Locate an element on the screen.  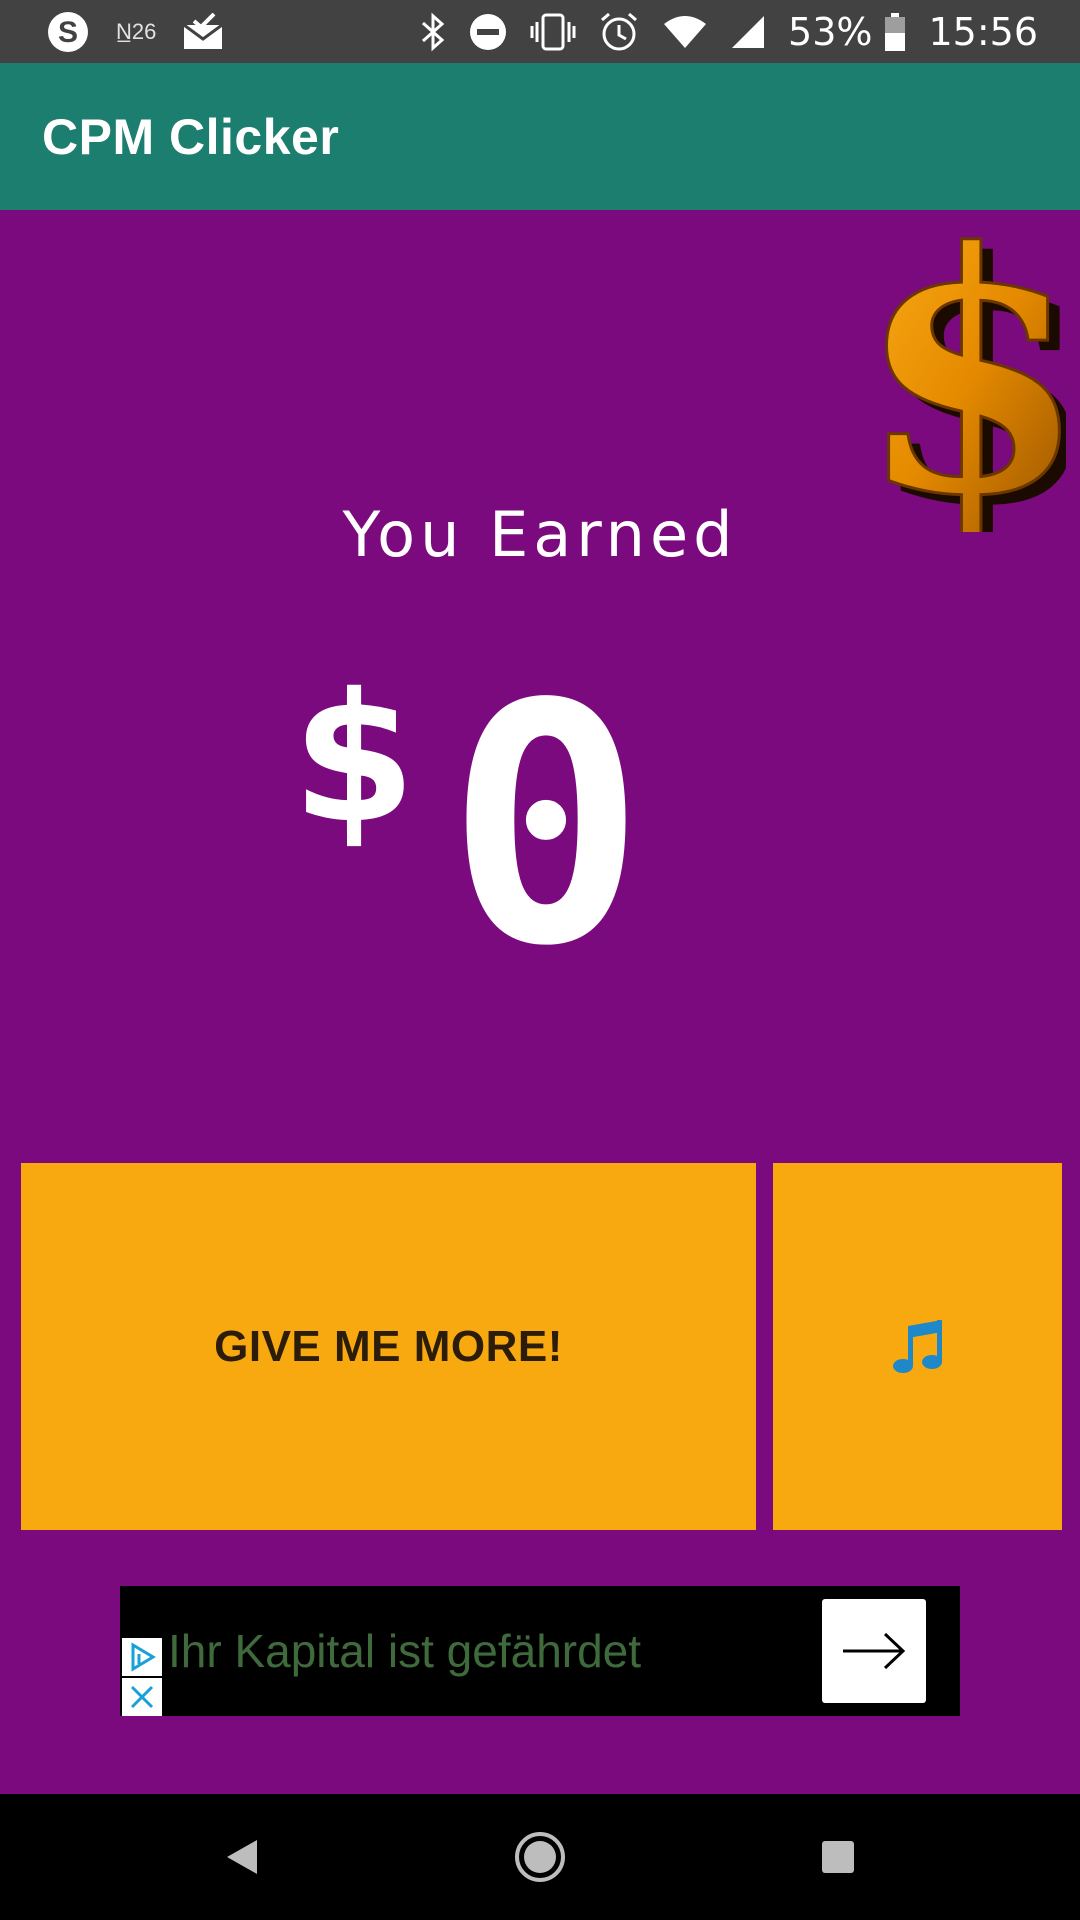
mail-check-icon is located at coordinates (203, 31).